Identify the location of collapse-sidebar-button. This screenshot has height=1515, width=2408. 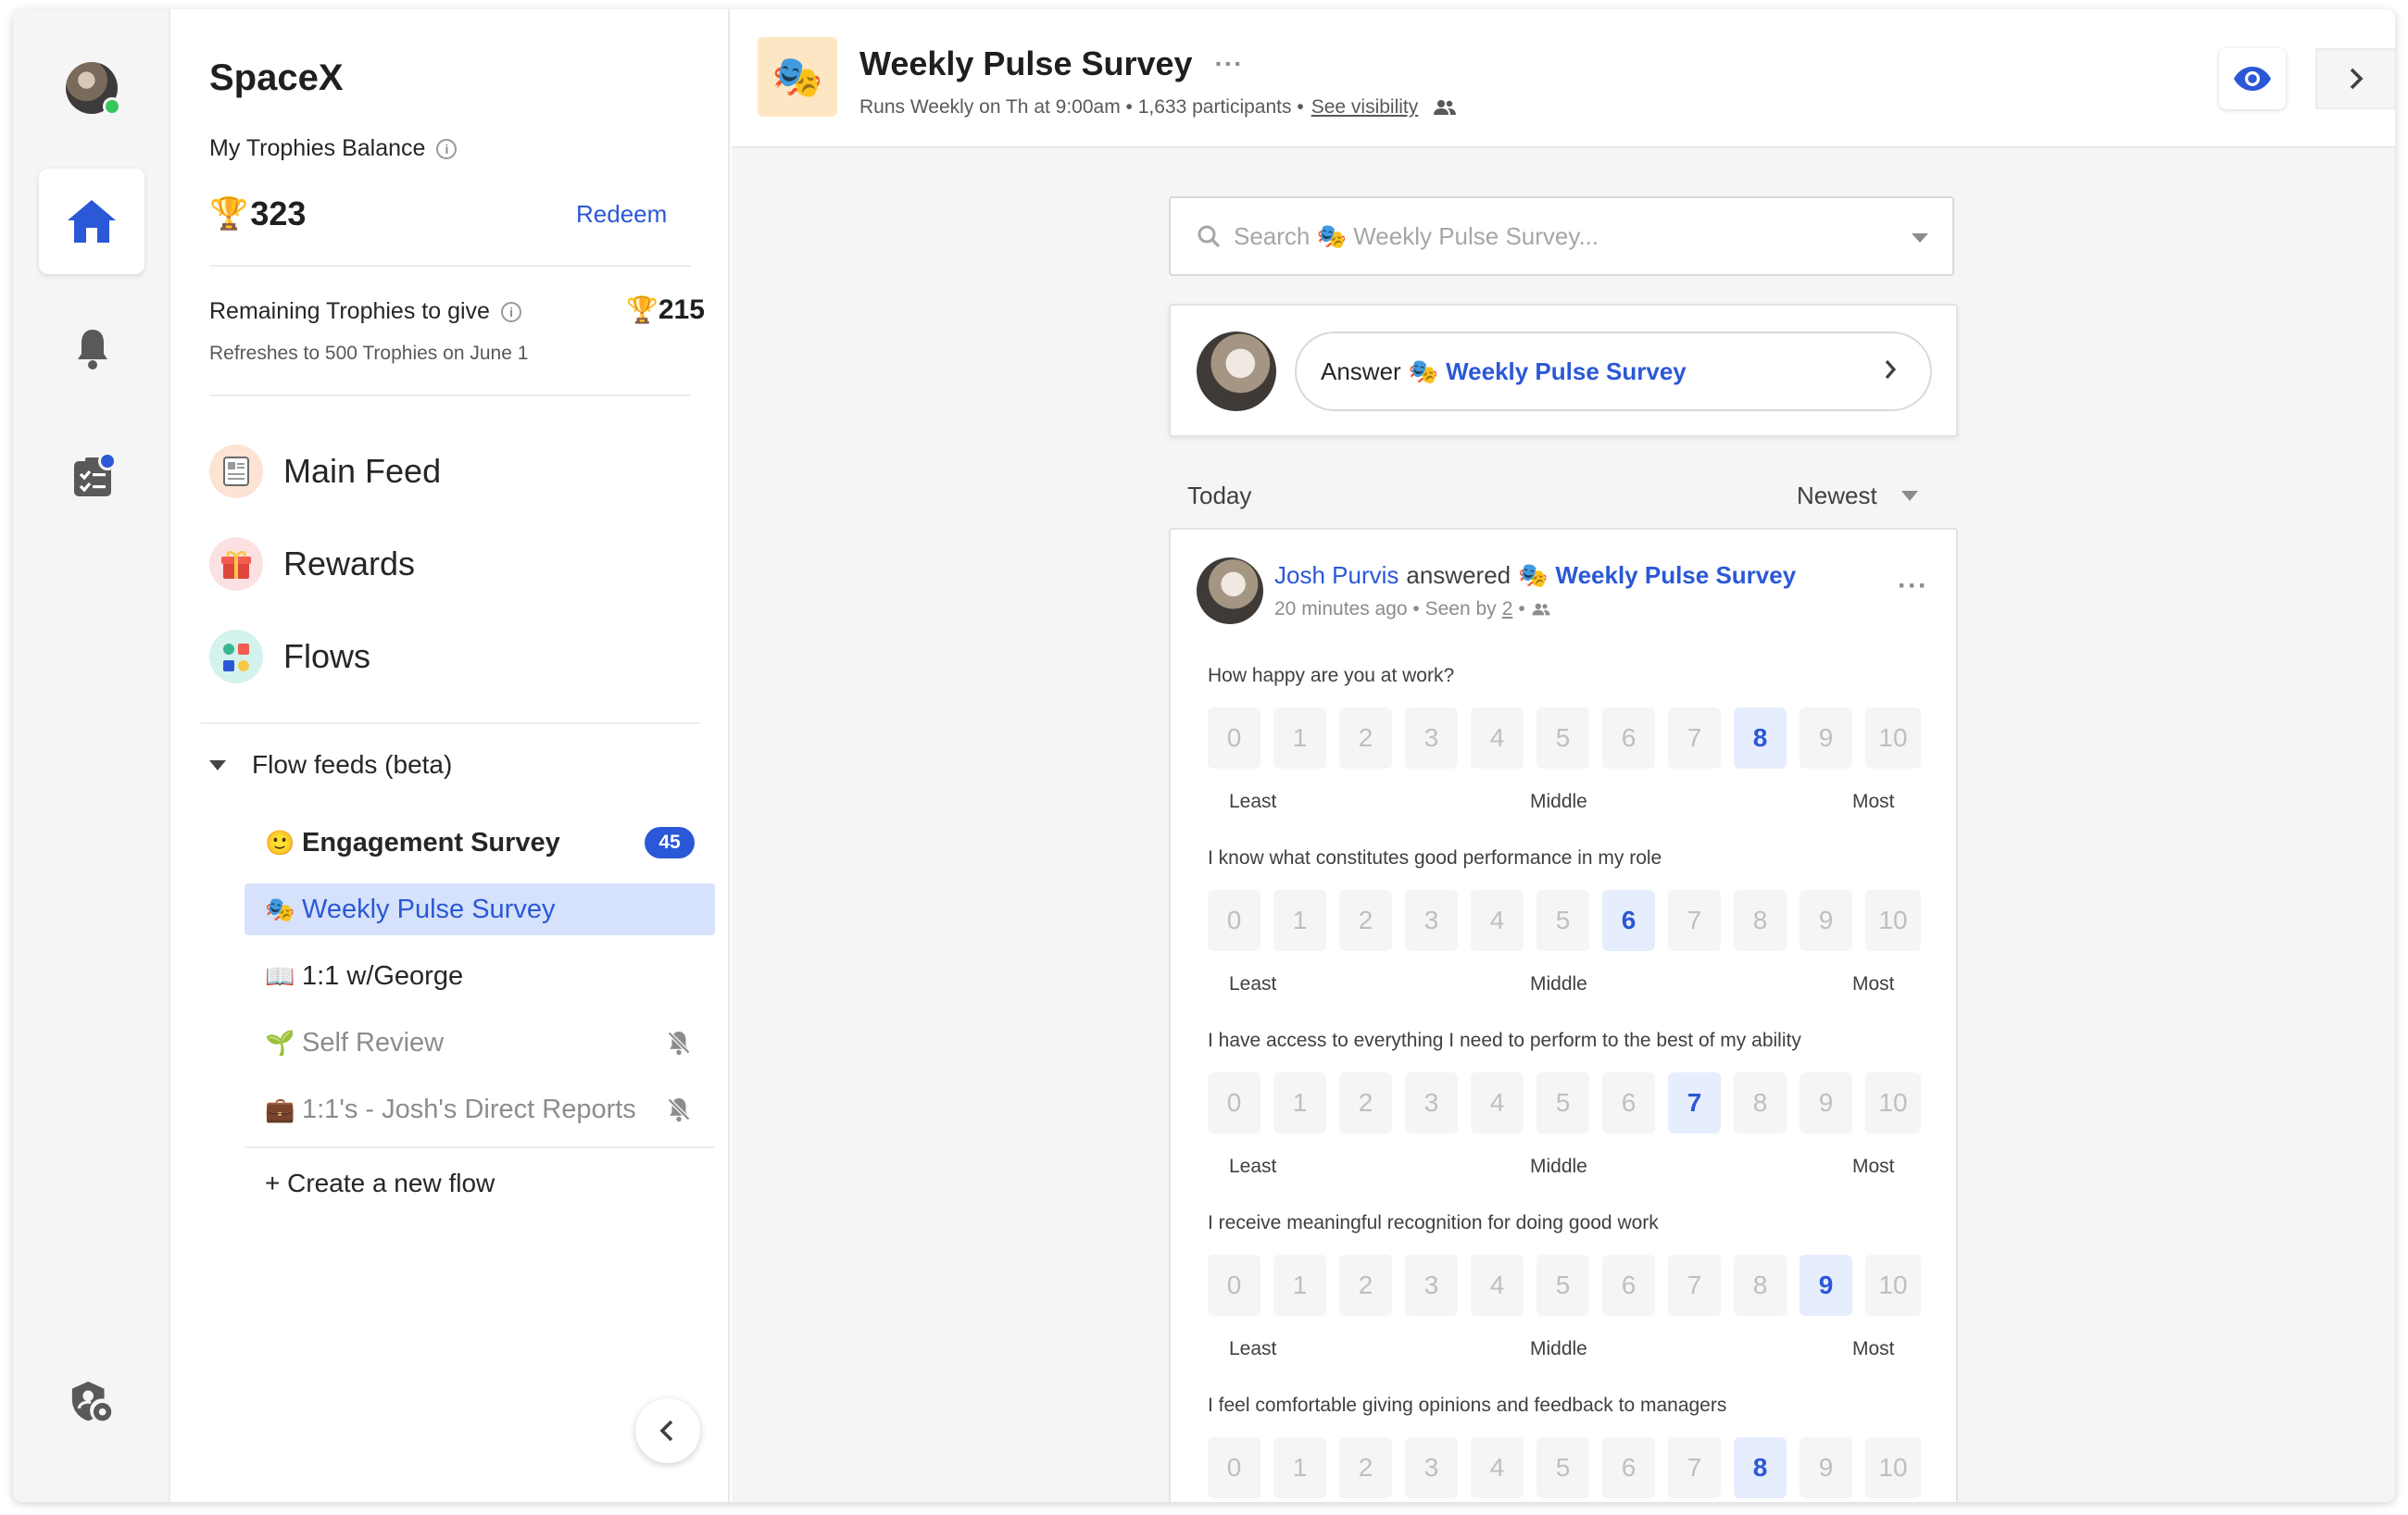
(667, 1430).